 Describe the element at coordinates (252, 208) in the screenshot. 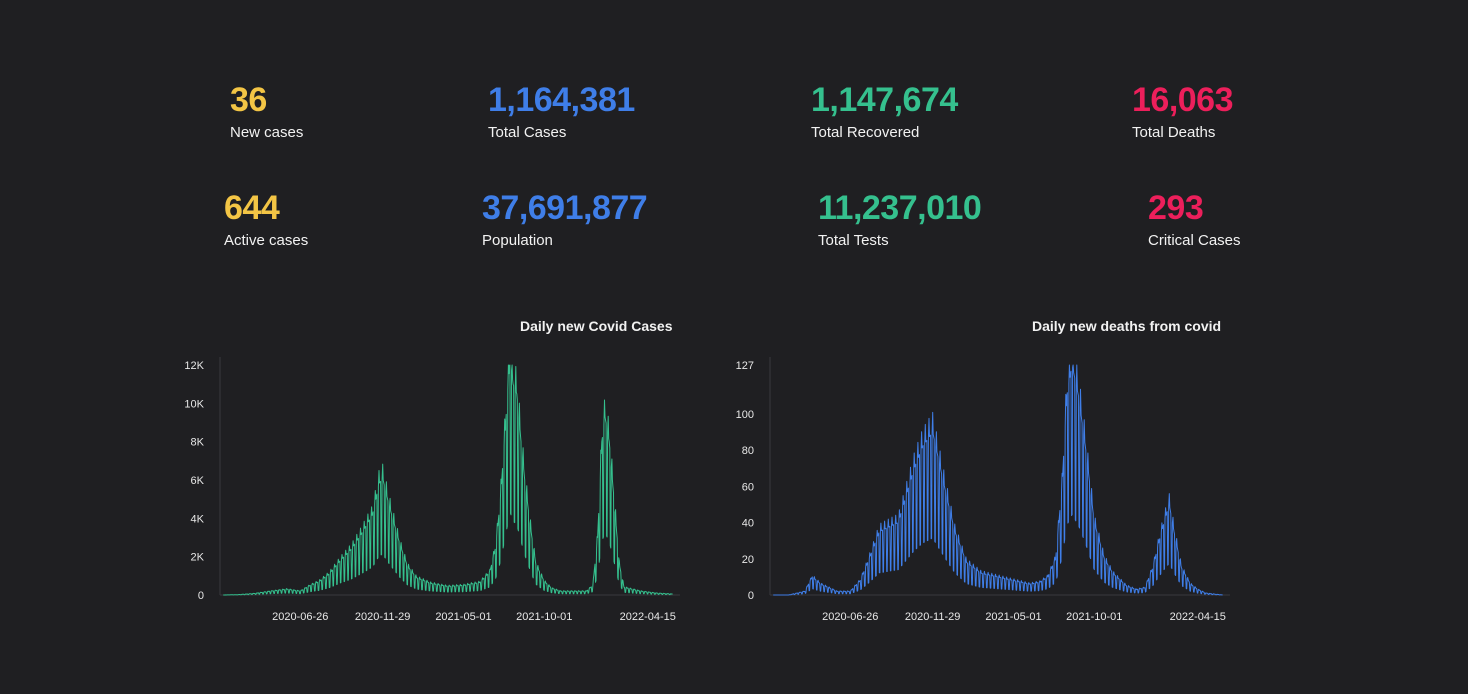

I see `active-cases-value: 644` at that location.